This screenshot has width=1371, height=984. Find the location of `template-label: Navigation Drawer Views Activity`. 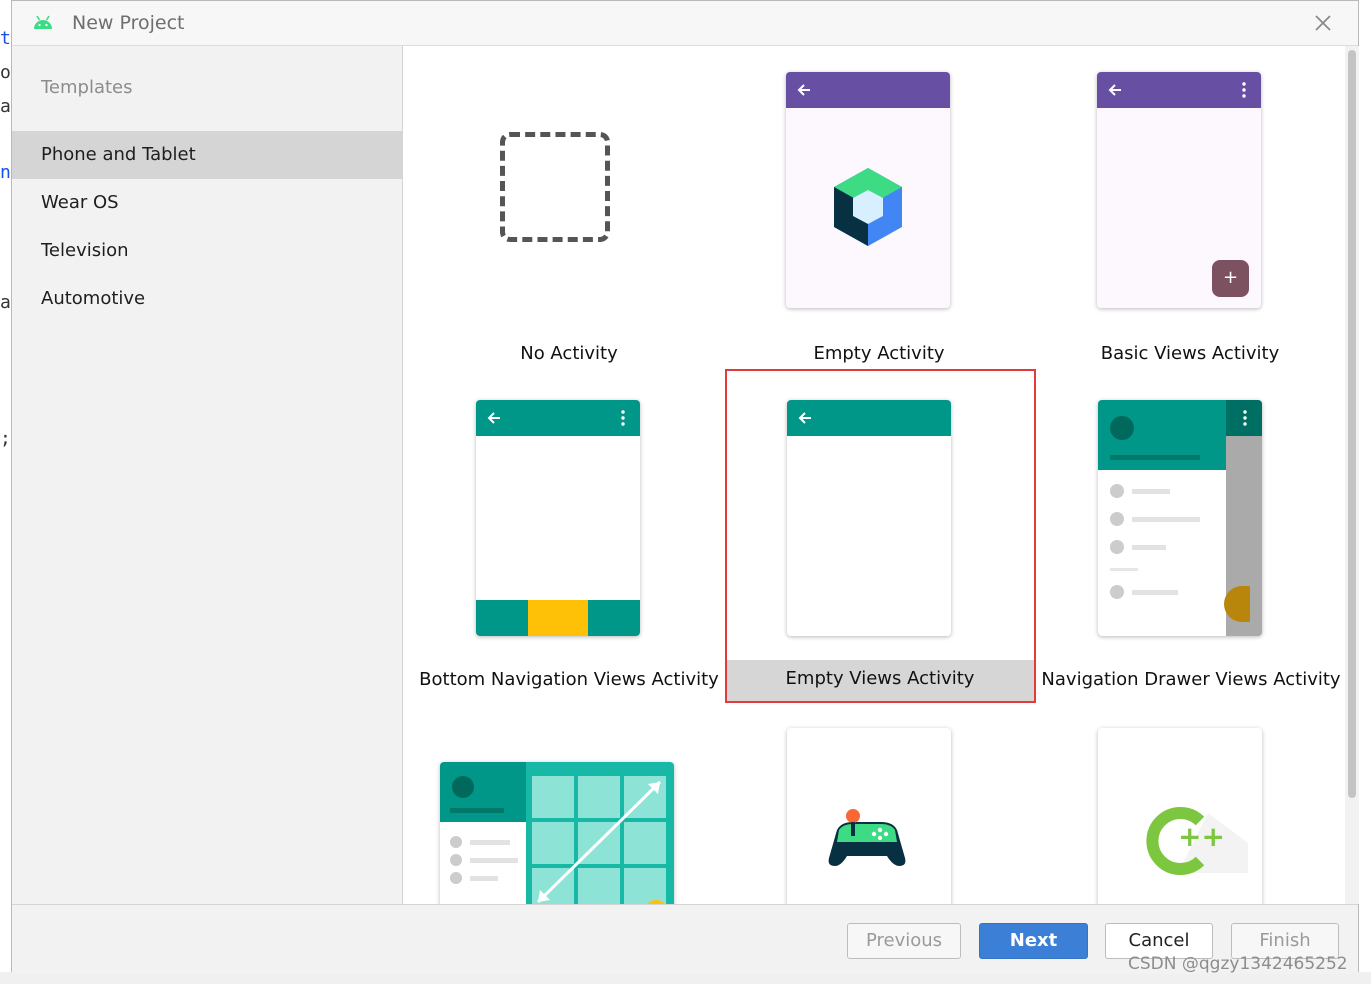

template-label: Navigation Drawer Views Activity is located at coordinates (1191, 679).